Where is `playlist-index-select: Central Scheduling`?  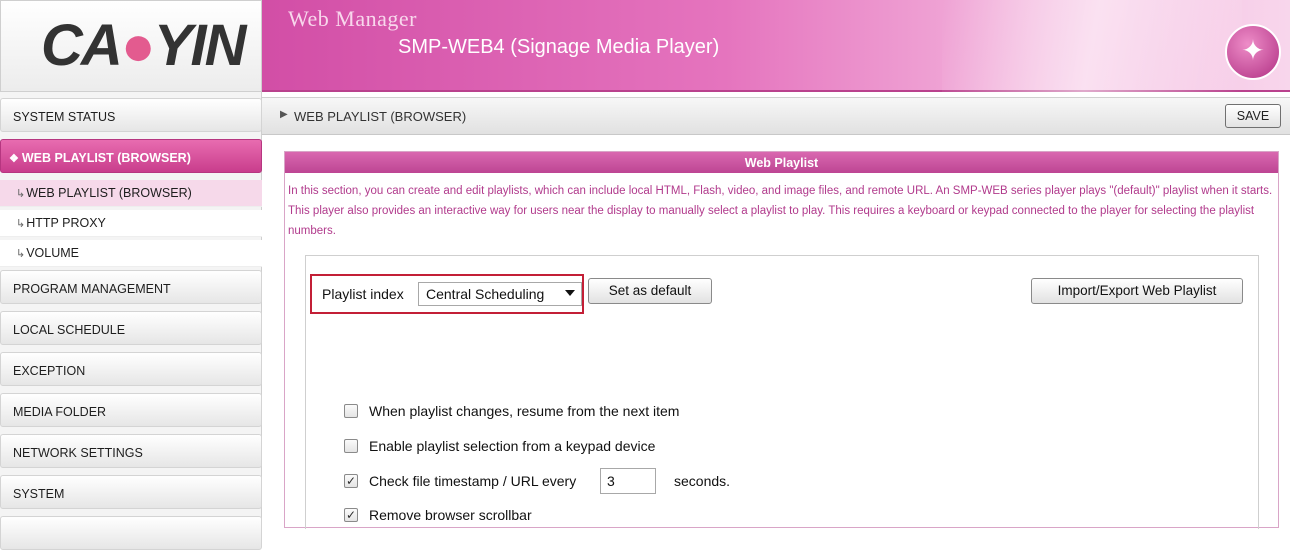 playlist-index-select: Central Scheduling is located at coordinates (500, 294).